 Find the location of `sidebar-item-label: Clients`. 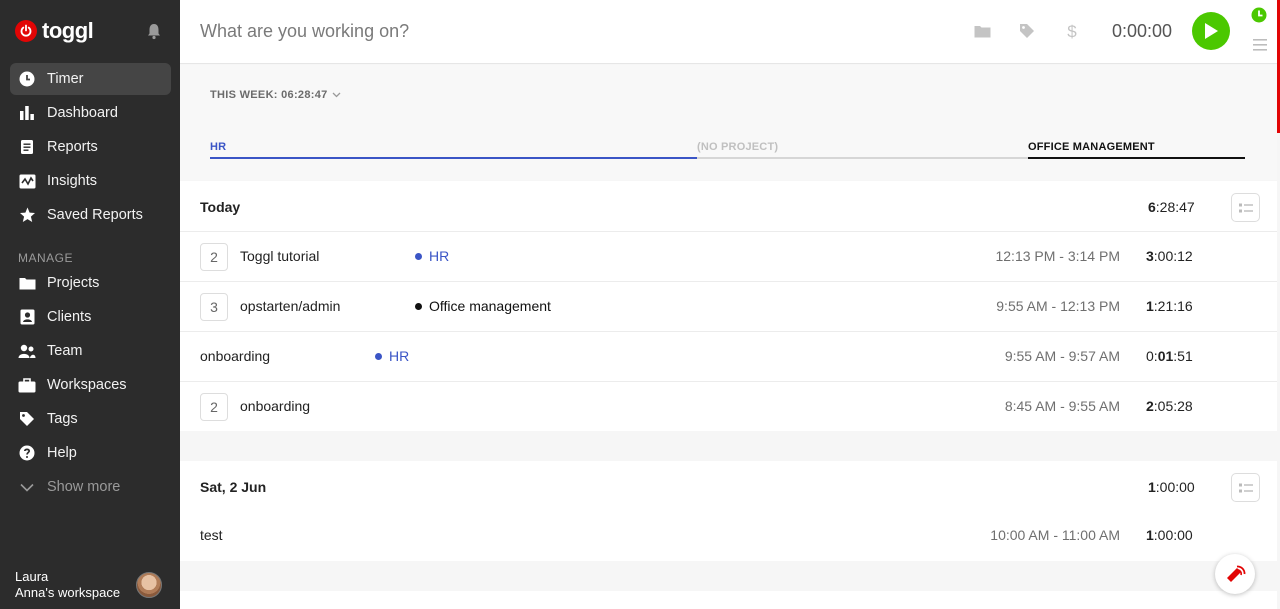

sidebar-item-label: Clients is located at coordinates (69, 317).